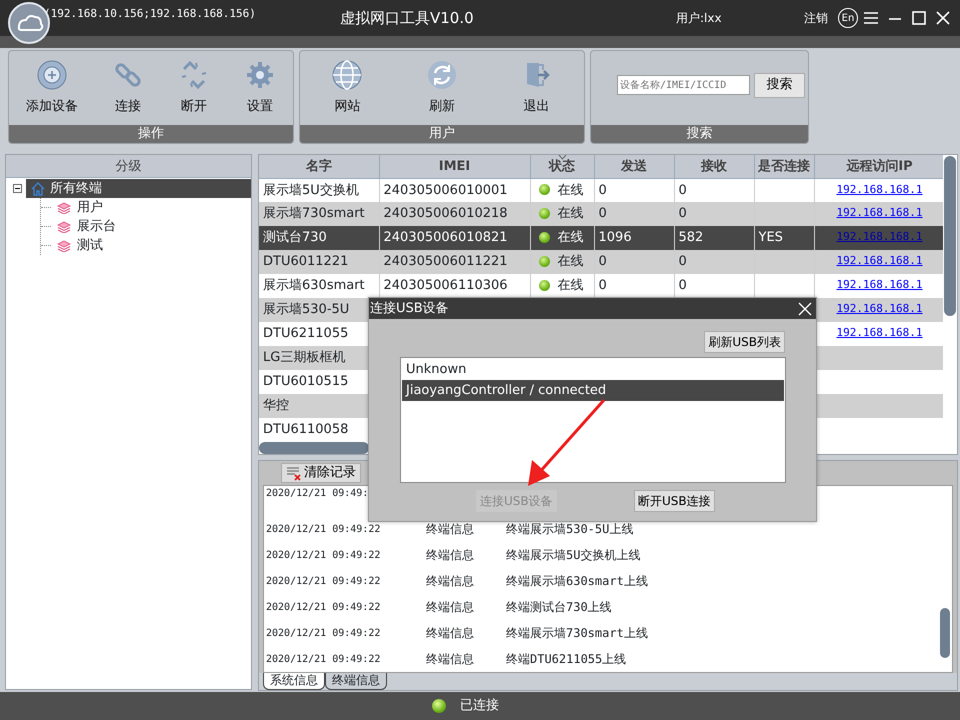 This screenshot has width=960, height=720. I want to click on column-header: 是否连接, so click(784, 166).